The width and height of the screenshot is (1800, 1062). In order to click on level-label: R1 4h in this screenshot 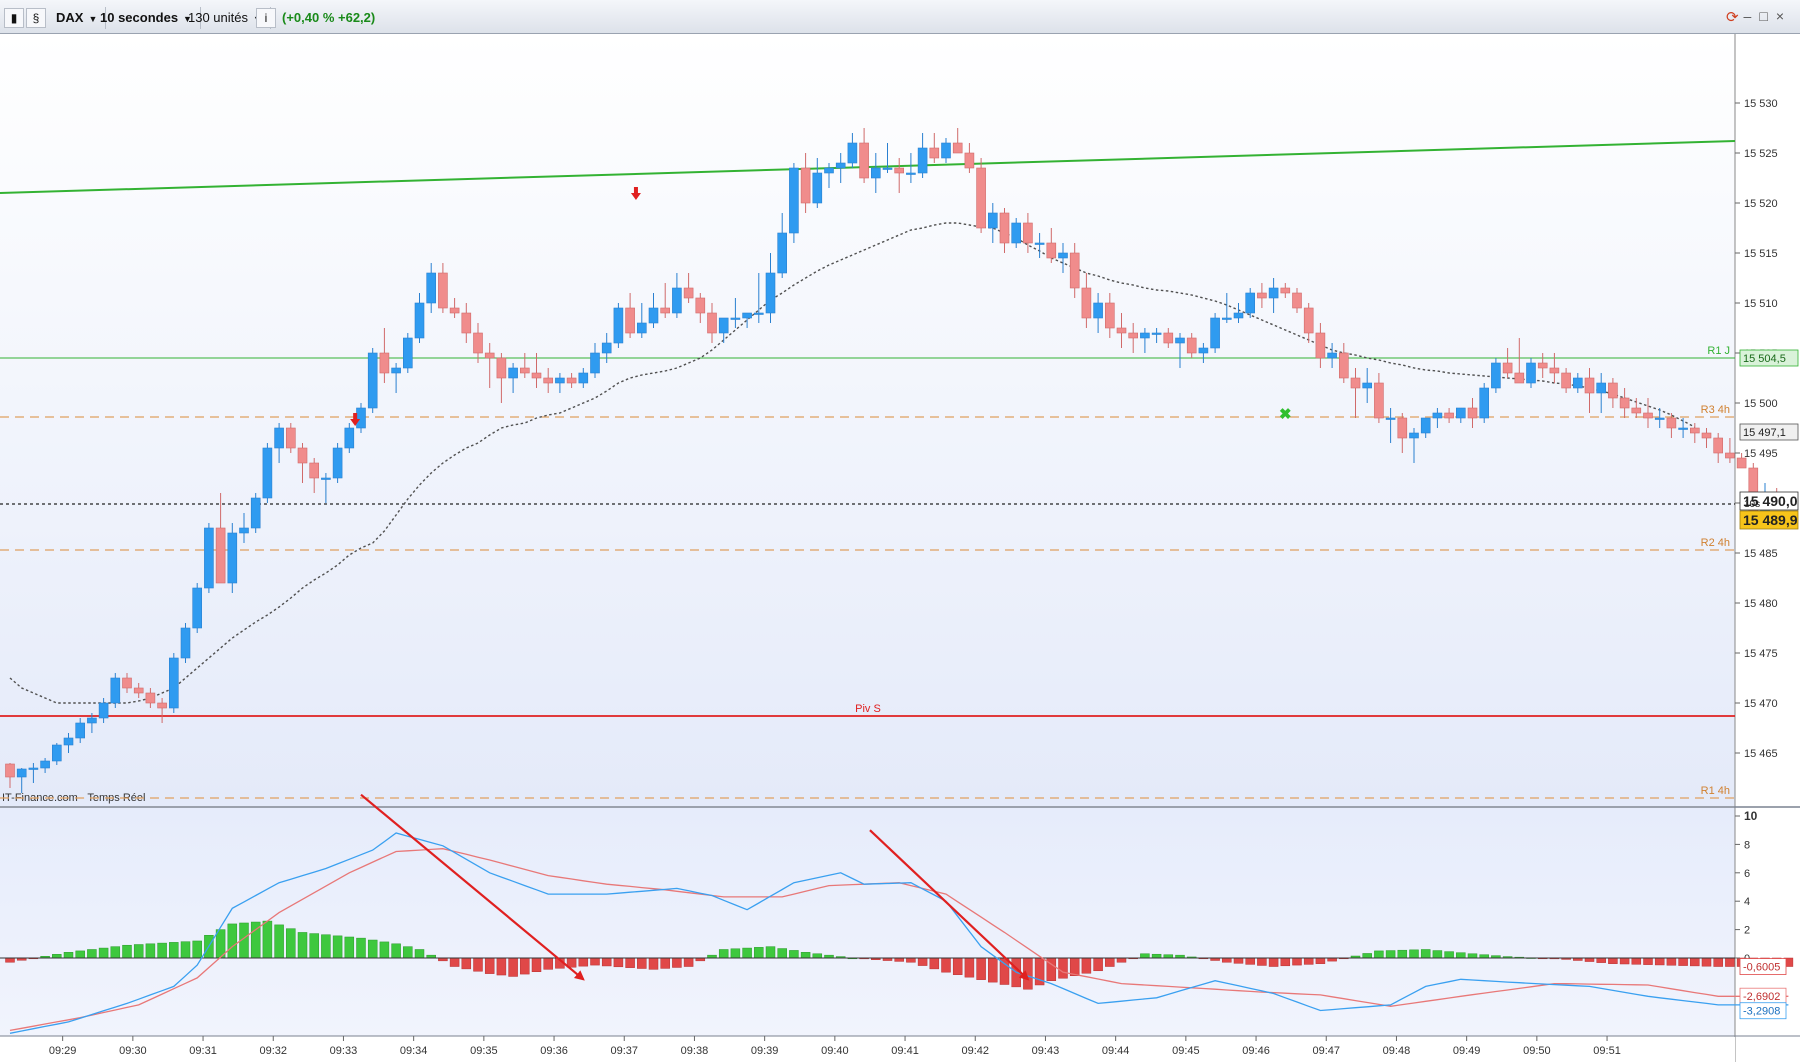, I will do `click(1715, 791)`.